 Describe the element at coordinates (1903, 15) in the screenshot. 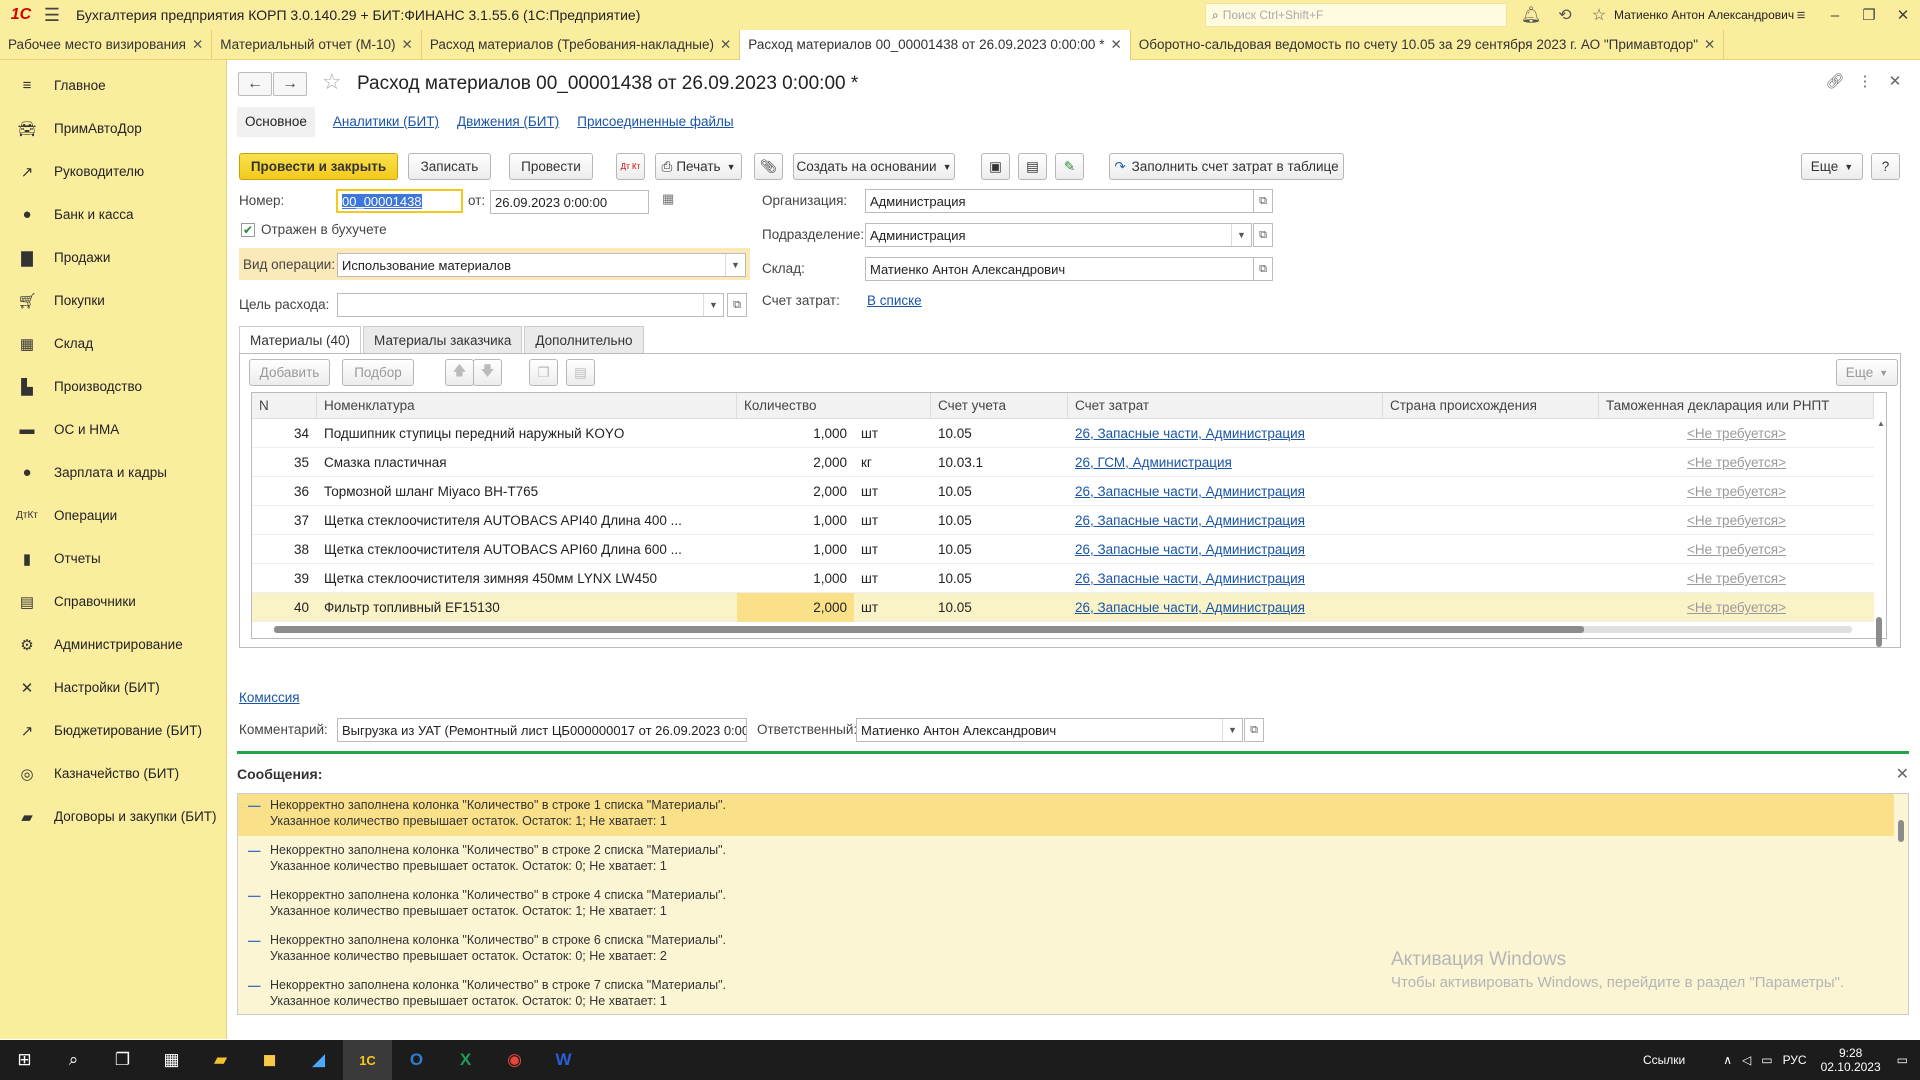

I see `close-window-icon: ✕` at that location.